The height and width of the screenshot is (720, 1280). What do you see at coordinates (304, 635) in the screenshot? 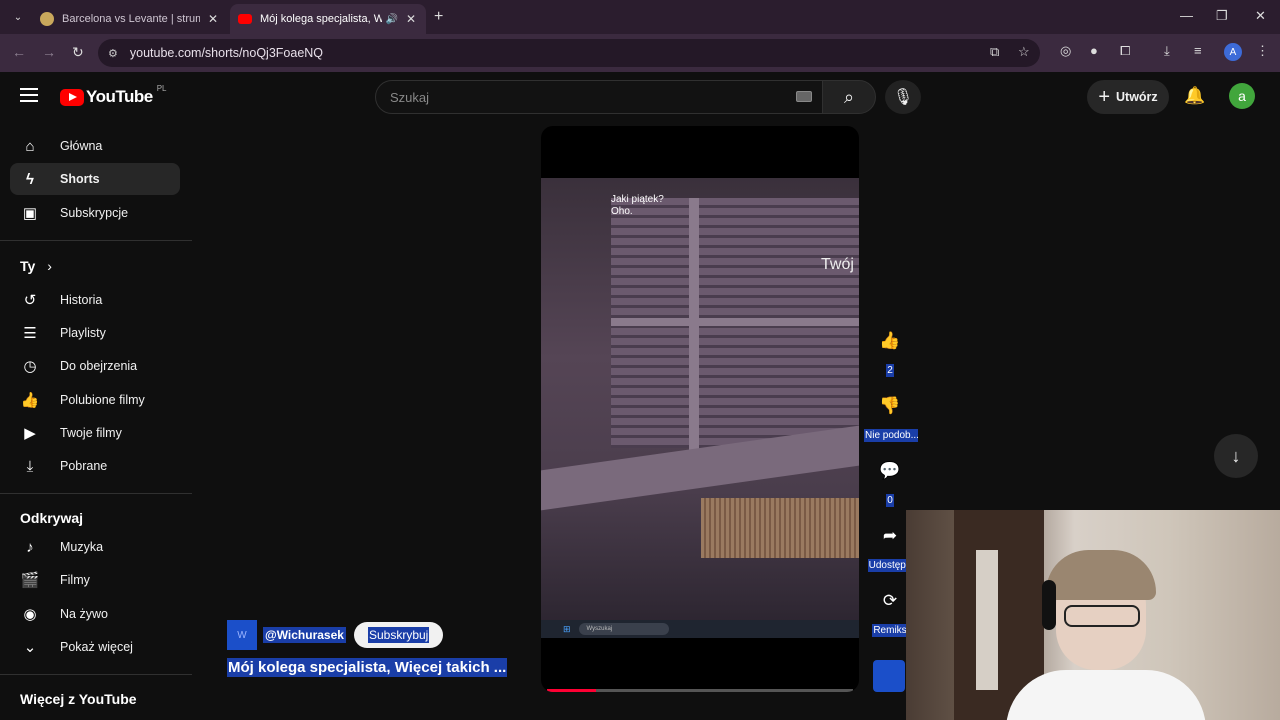
I see `channel-name: @Wichurasek` at bounding box center [304, 635].